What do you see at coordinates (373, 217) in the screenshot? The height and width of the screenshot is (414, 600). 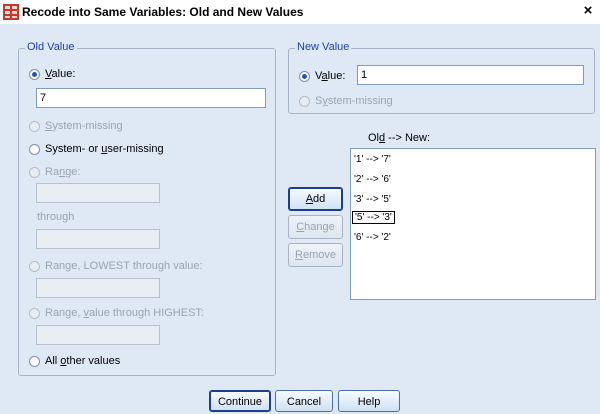 I see `list-item-selected: '5' --> '3'` at bounding box center [373, 217].